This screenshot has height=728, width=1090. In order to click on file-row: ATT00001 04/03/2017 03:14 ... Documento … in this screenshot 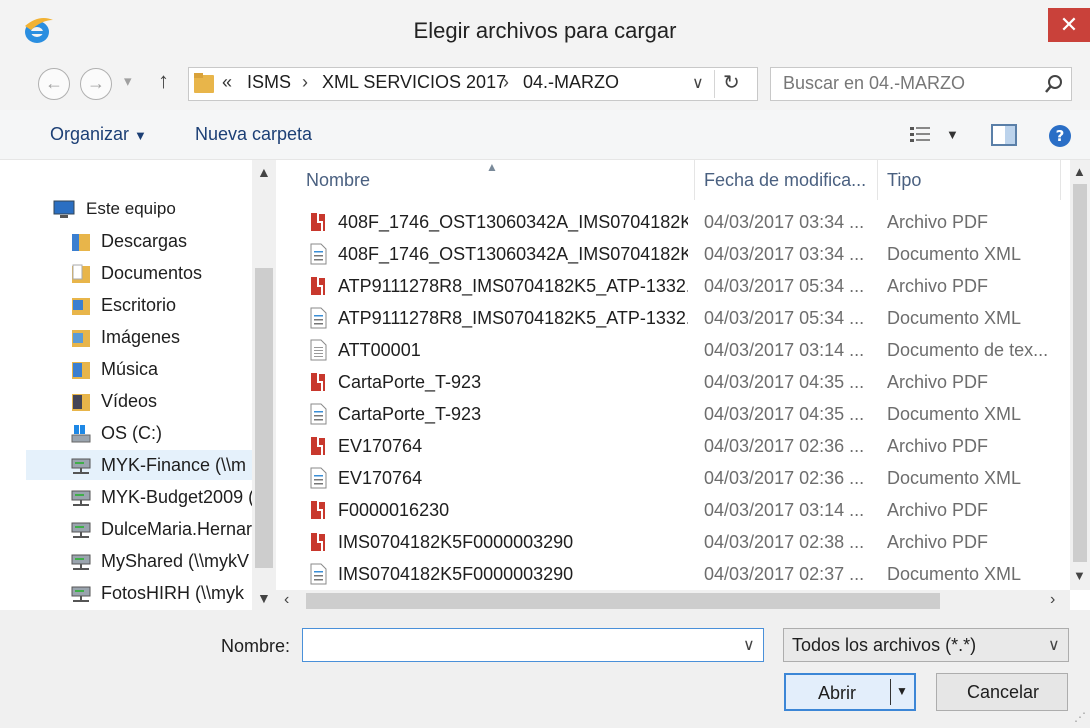, I will do `click(680, 350)`.